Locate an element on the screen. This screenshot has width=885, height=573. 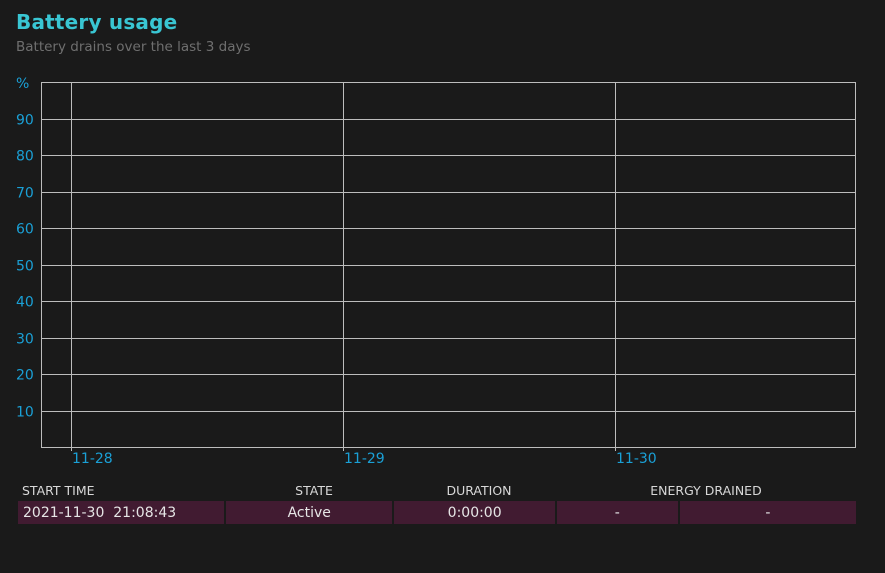
column-header-duration: DURATION is located at coordinates (479, 490).